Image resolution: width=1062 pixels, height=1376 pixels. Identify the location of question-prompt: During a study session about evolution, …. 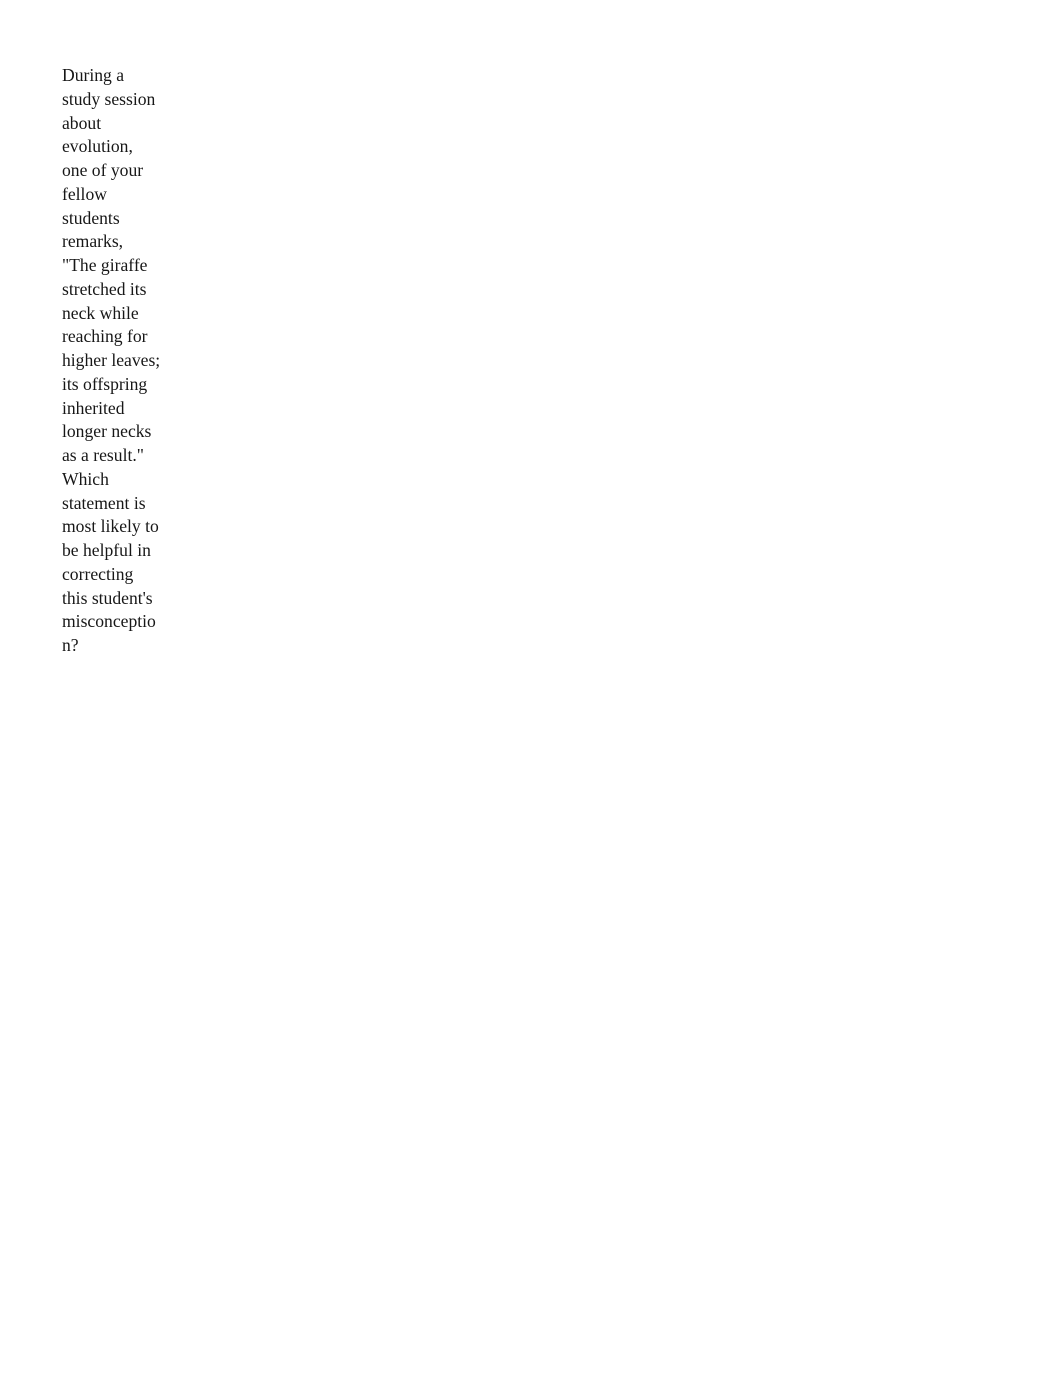
(111, 360).